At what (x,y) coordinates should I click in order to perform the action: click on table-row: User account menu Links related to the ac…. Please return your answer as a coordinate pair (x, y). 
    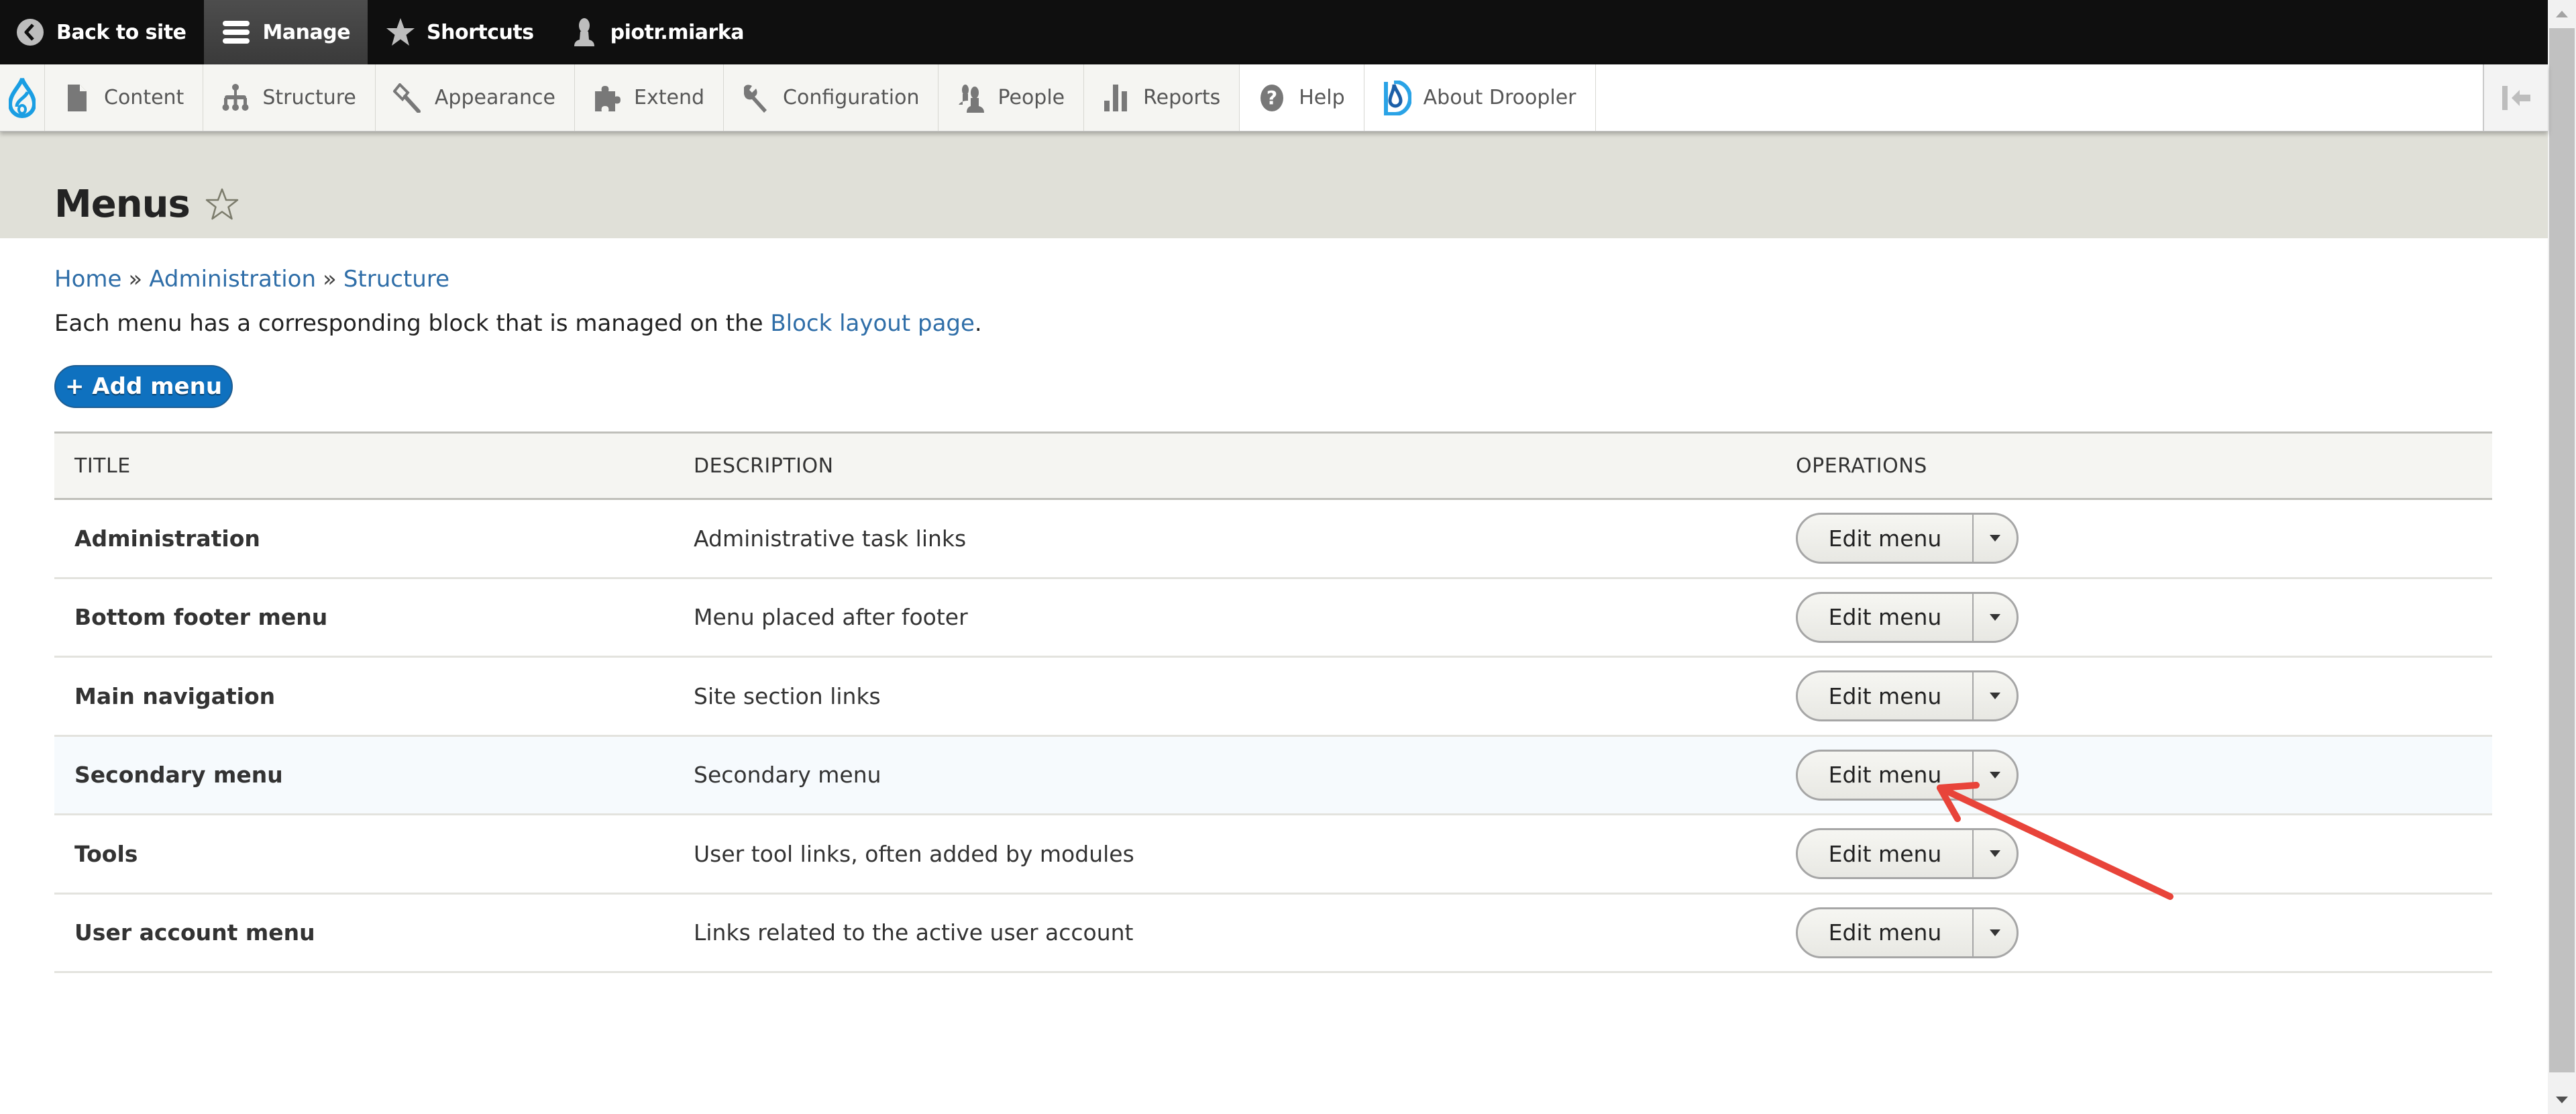
    Looking at the image, I should click on (1273, 933).